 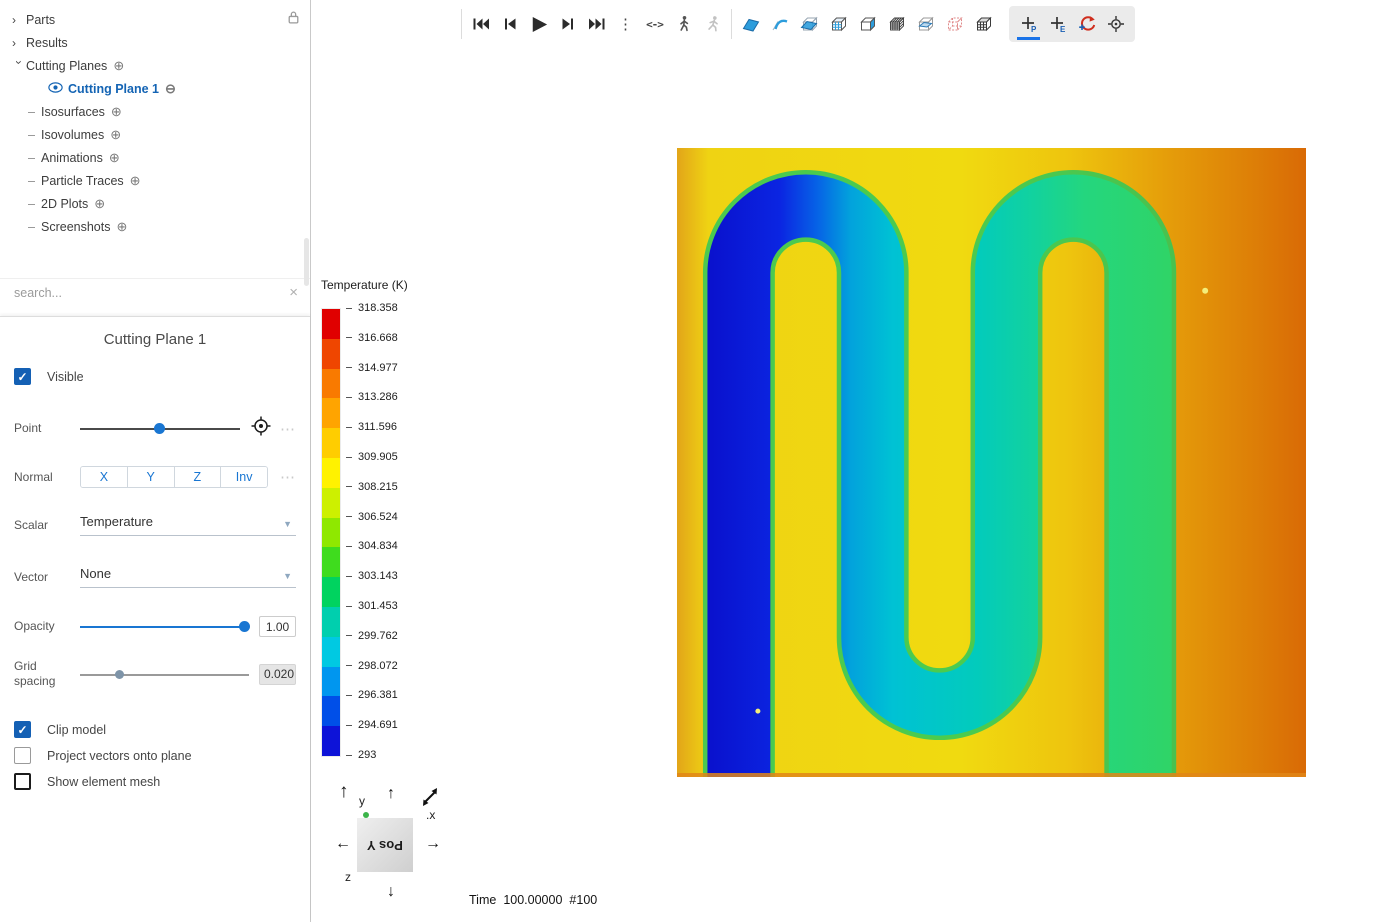 I want to click on point-more-icon: ⋯, so click(x=288, y=429).